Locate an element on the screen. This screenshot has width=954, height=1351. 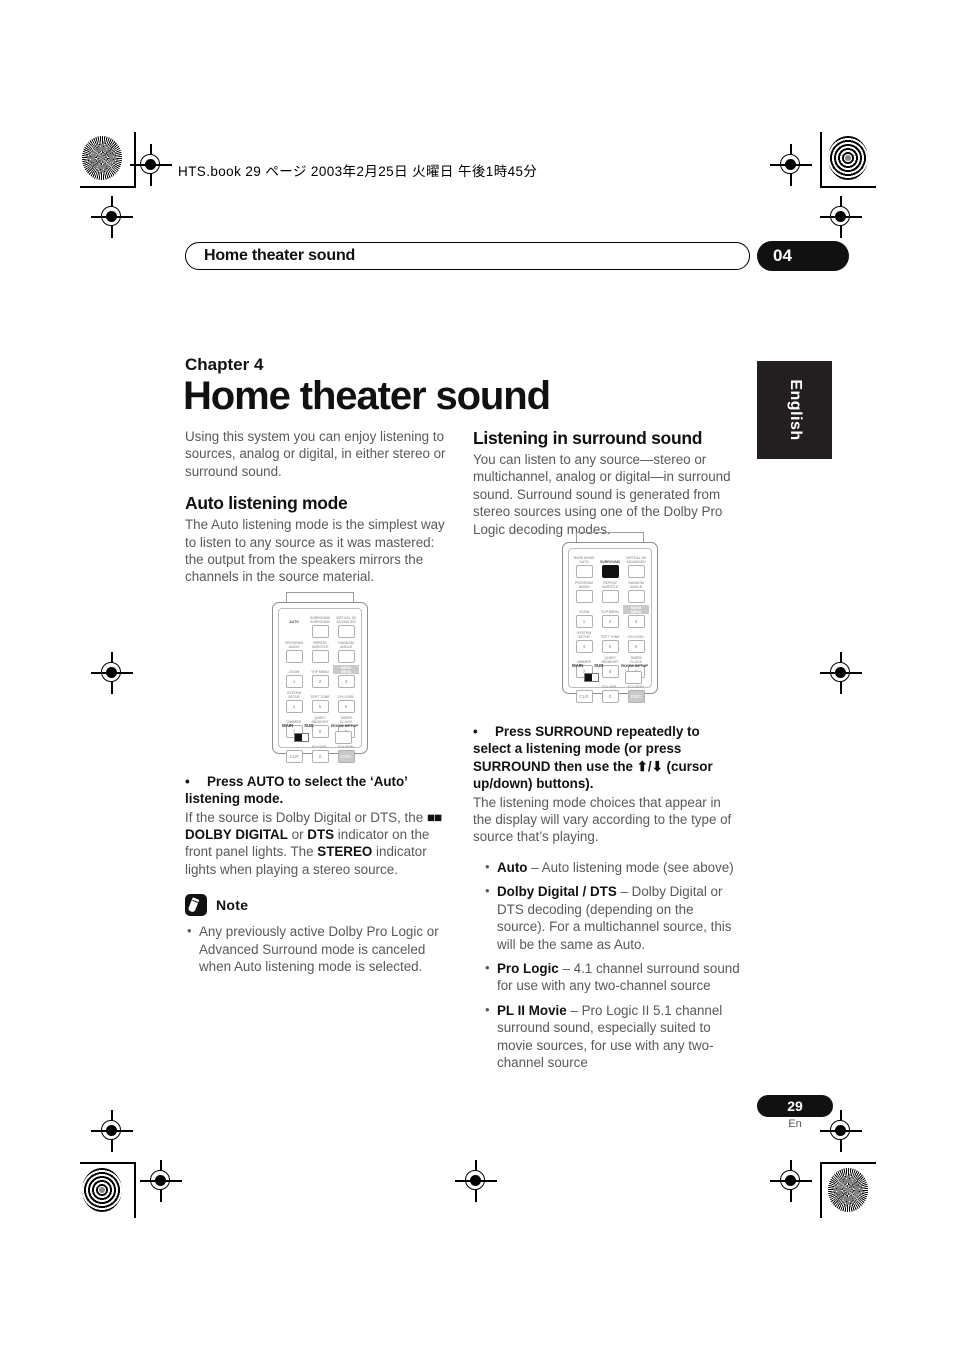
mode-name: Pro Logic is located at coordinates (528, 968).